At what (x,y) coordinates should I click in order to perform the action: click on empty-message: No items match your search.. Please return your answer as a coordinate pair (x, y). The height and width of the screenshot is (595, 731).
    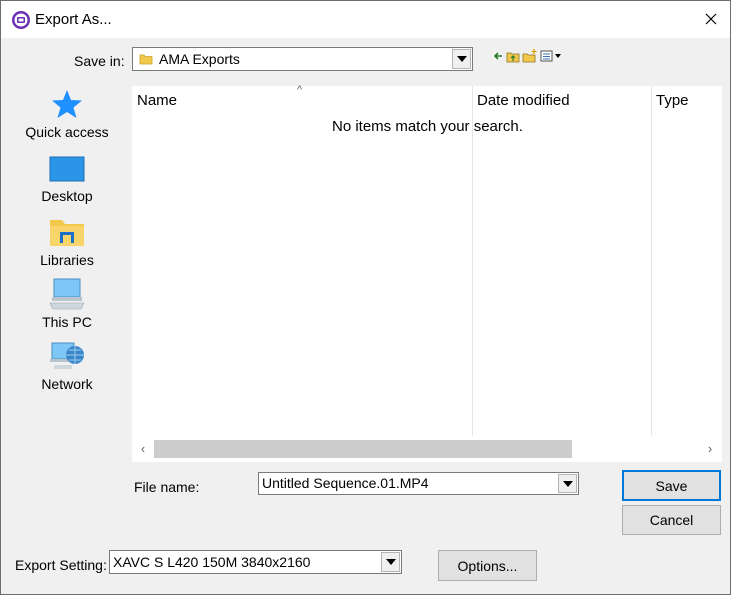
    Looking at the image, I should click on (427, 126).